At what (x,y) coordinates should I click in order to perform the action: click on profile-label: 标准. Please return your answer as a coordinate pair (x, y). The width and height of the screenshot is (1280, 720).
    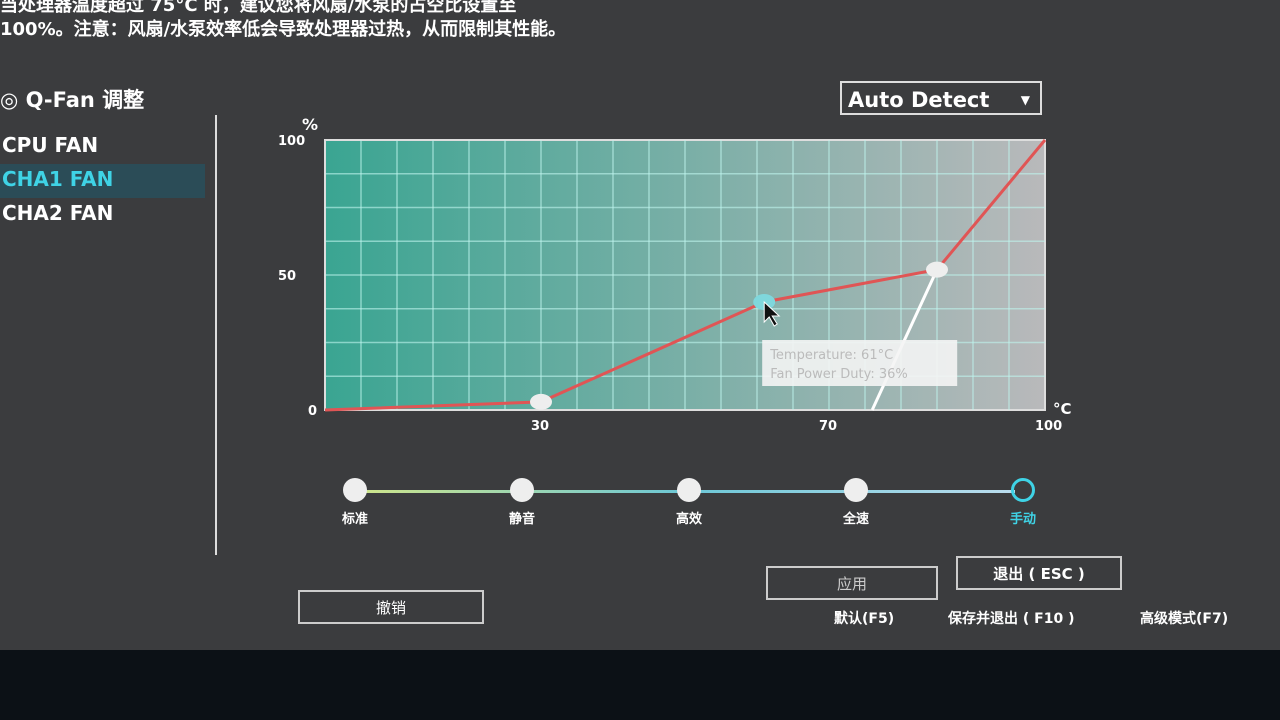
    Looking at the image, I should click on (354, 519).